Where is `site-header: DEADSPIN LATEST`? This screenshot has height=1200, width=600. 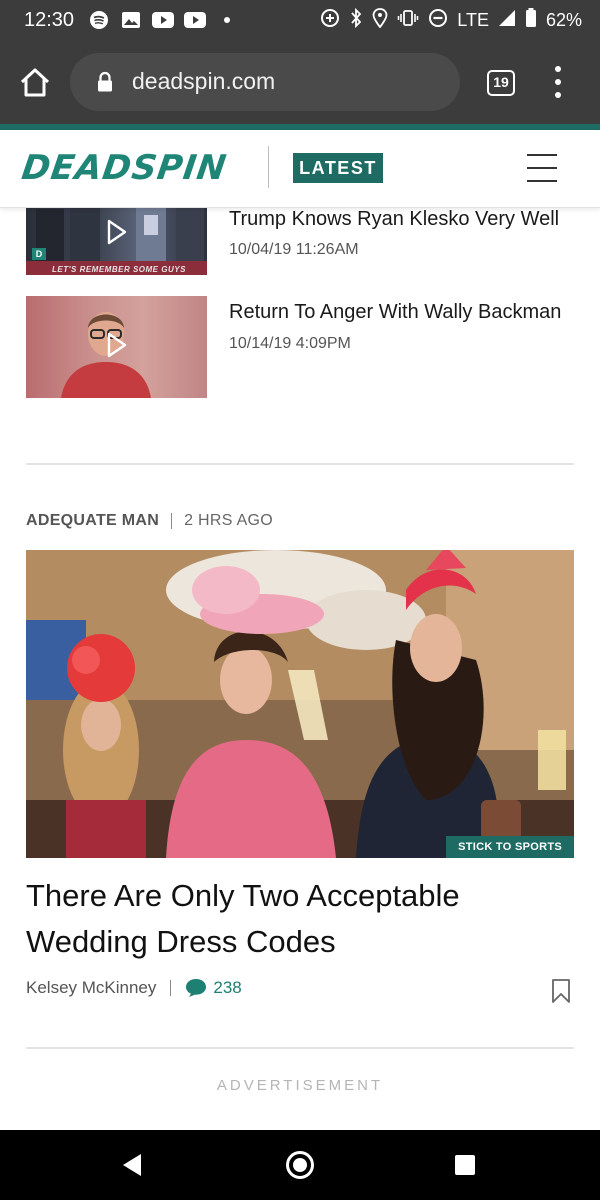
site-header: DEADSPIN LATEST is located at coordinates (300, 169).